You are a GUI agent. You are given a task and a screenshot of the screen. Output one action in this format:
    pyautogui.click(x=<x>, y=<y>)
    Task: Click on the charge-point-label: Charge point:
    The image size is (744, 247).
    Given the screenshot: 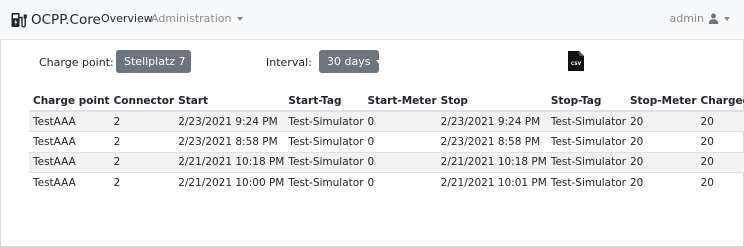 What is the action you would take?
    pyautogui.click(x=76, y=62)
    